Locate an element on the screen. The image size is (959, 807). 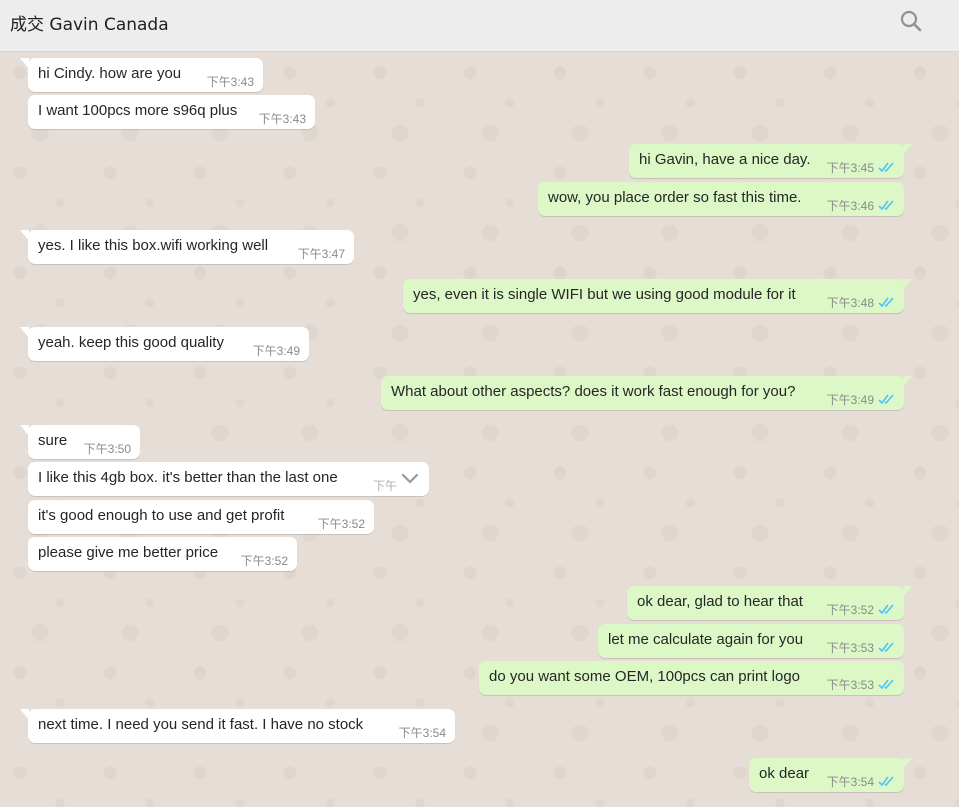
message-outgoing: let me calculate again for you 下午3:53 is located at coordinates (751, 641).